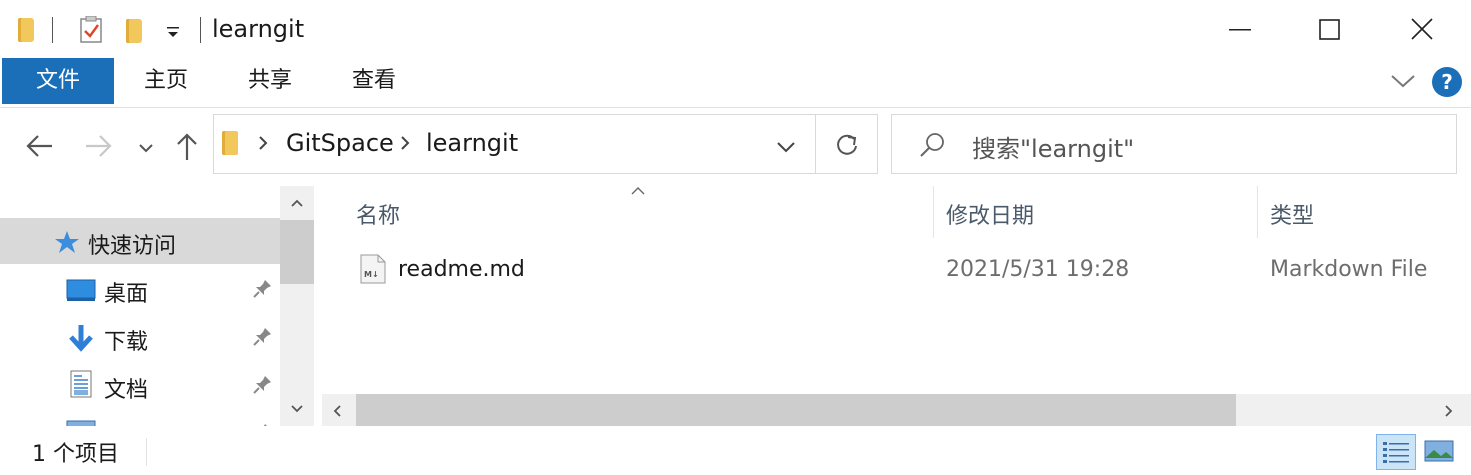 This screenshot has width=1471, height=475. I want to click on search-icon, so click(932, 145).